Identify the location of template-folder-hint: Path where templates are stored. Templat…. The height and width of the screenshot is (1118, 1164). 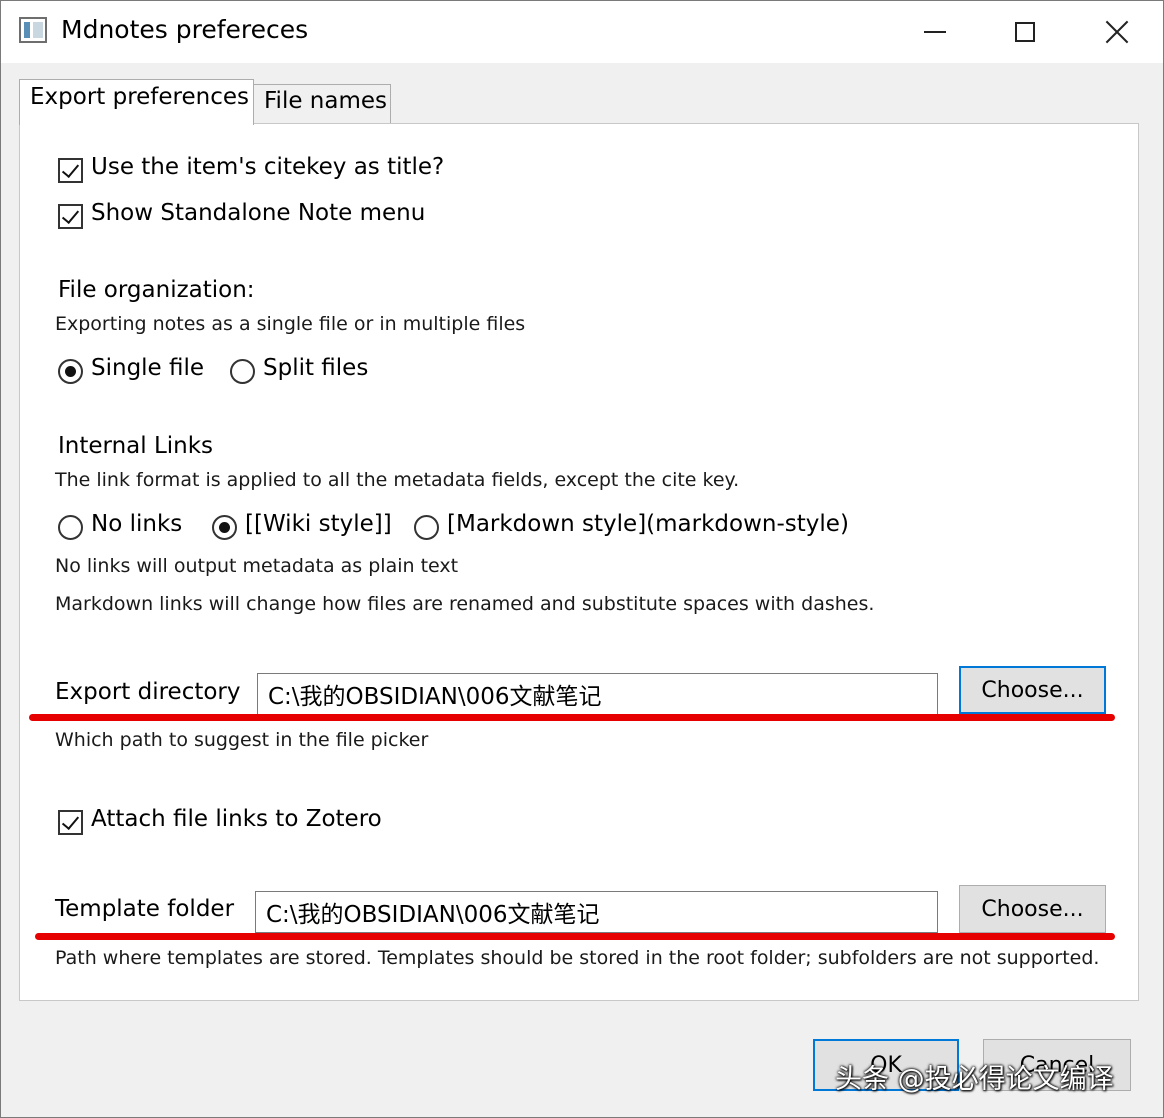
(577, 958).